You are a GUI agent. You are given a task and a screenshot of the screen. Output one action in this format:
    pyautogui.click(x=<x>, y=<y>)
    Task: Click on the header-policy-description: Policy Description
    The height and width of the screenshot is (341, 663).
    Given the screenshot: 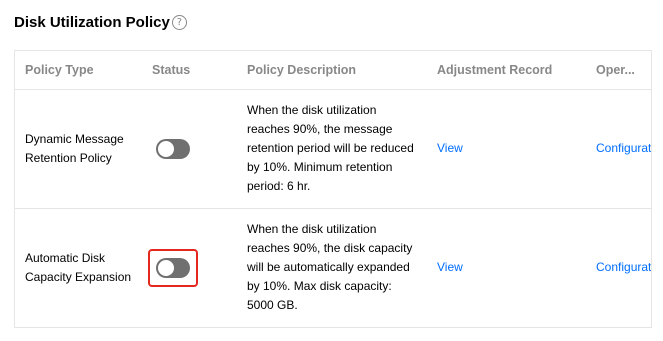 What is the action you would take?
    pyautogui.click(x=332, y=70)
    